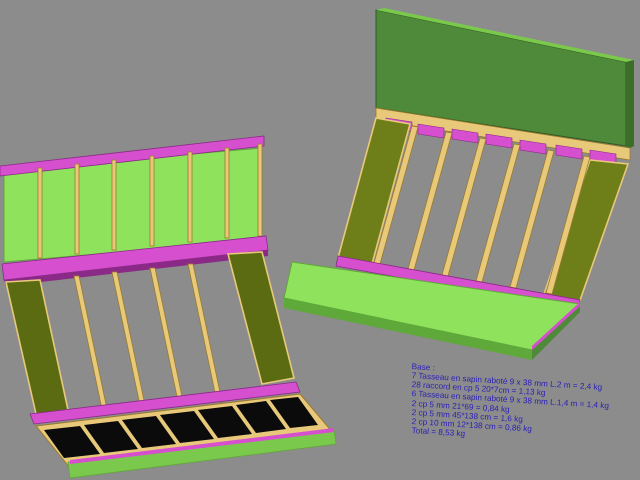  What do you see at coordinates (148, 339) in the screenshot?
I see `left-seat-battens` at bounding box center [148, 339].